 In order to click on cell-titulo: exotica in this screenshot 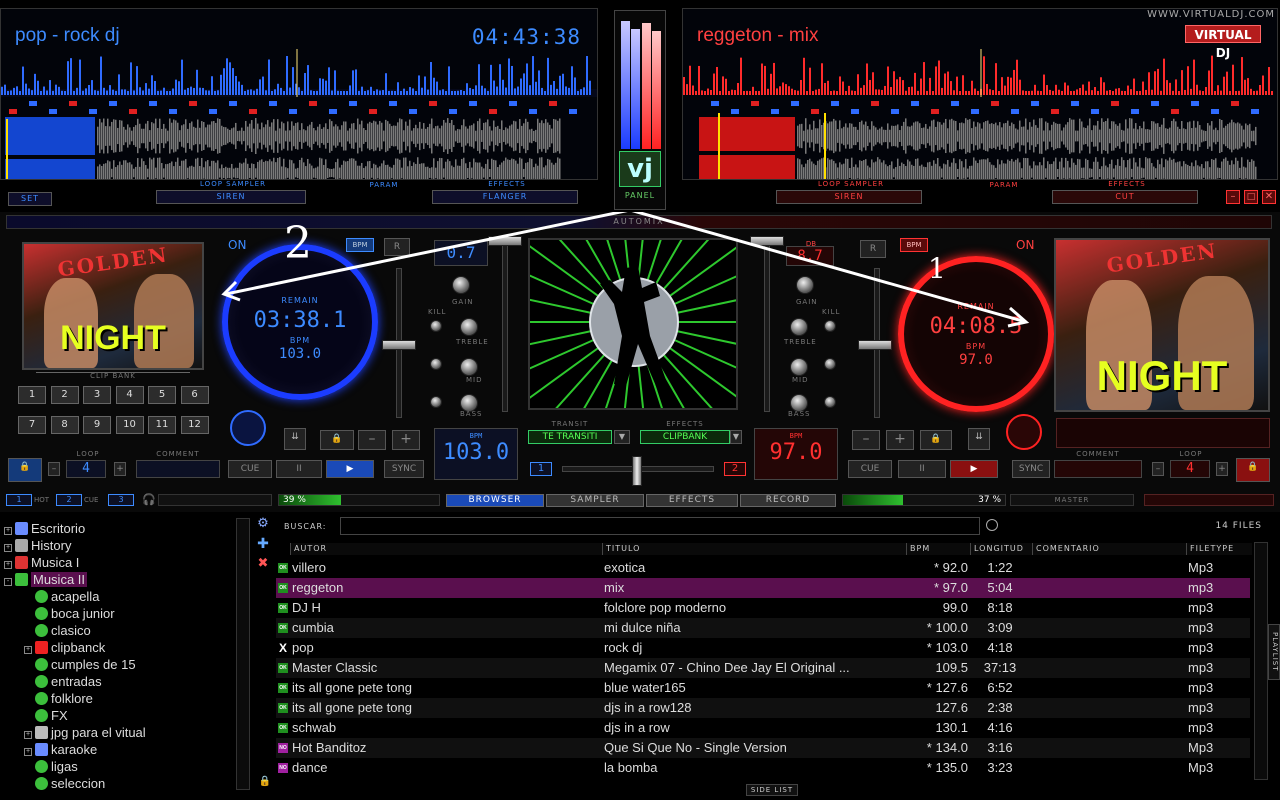, I will do `click(625, 567)`.